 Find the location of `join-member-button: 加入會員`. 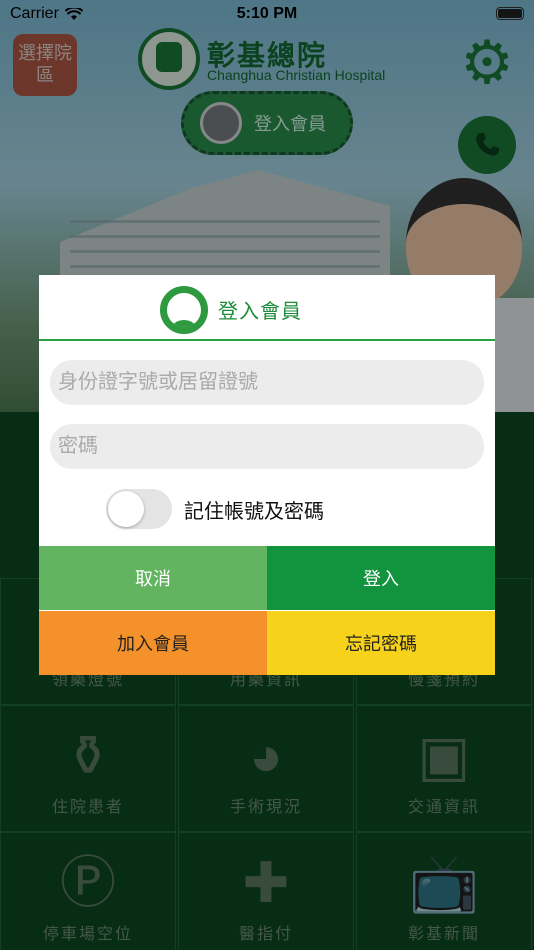

join-member-button: 加入會員 is located at coordinates (153, 643).